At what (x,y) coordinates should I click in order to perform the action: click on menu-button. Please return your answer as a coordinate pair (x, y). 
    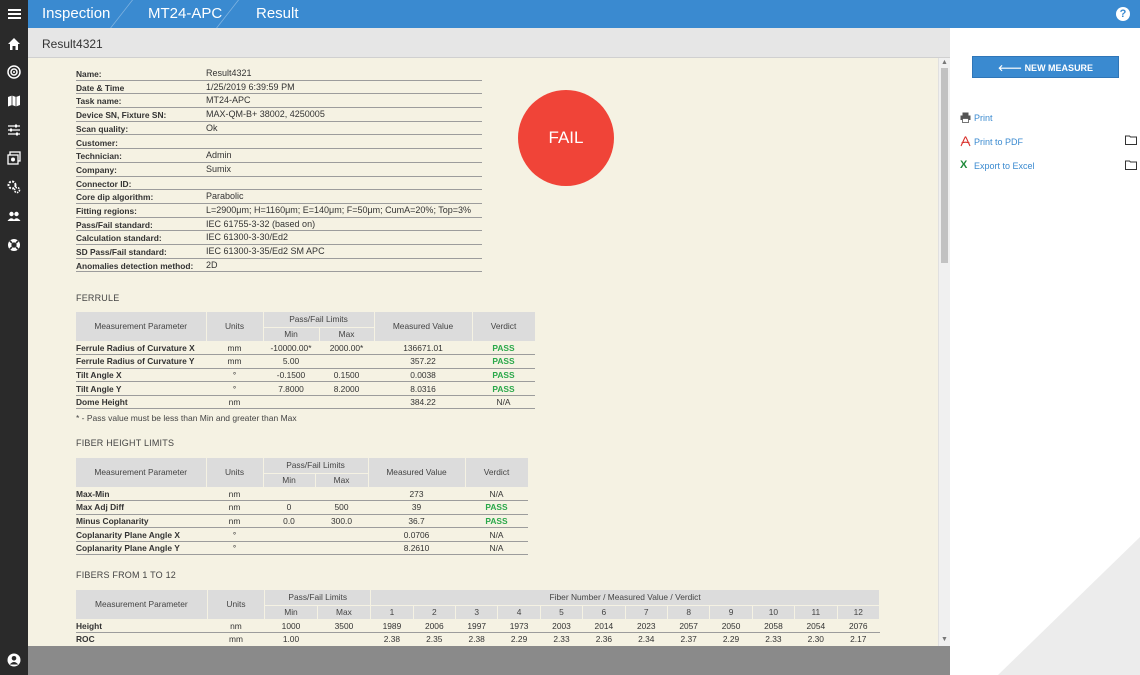
    Looking at the image, I should click on (14, 14).